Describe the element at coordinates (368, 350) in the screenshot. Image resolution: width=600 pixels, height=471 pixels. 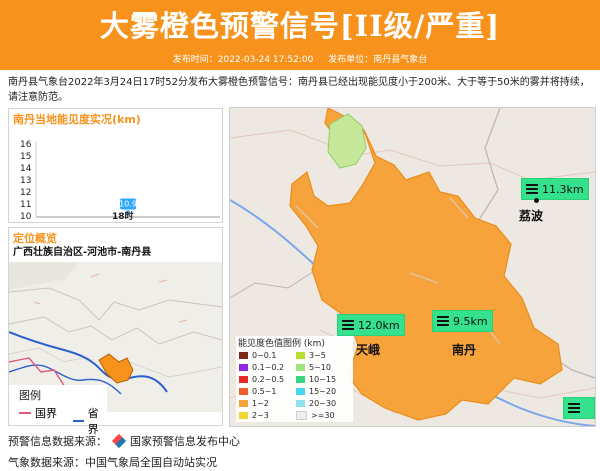
I see `place-tiane: 天峨` at that location.